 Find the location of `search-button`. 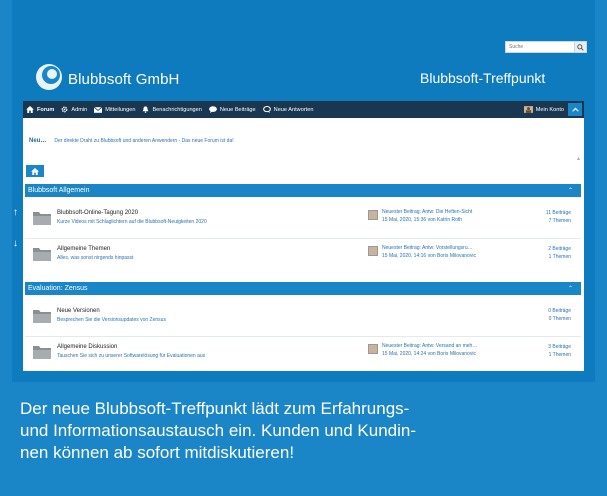

search-button is located at coordinates (580, 47).